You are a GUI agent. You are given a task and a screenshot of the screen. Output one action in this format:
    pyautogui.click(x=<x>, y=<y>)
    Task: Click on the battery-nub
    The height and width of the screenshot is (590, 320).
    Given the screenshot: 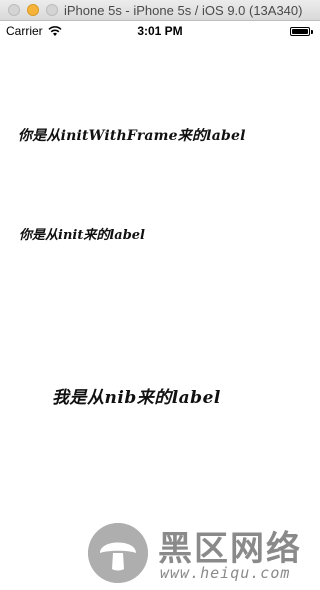 What is the action you would take?
    pyautogui.click(x=312, y=32)
    